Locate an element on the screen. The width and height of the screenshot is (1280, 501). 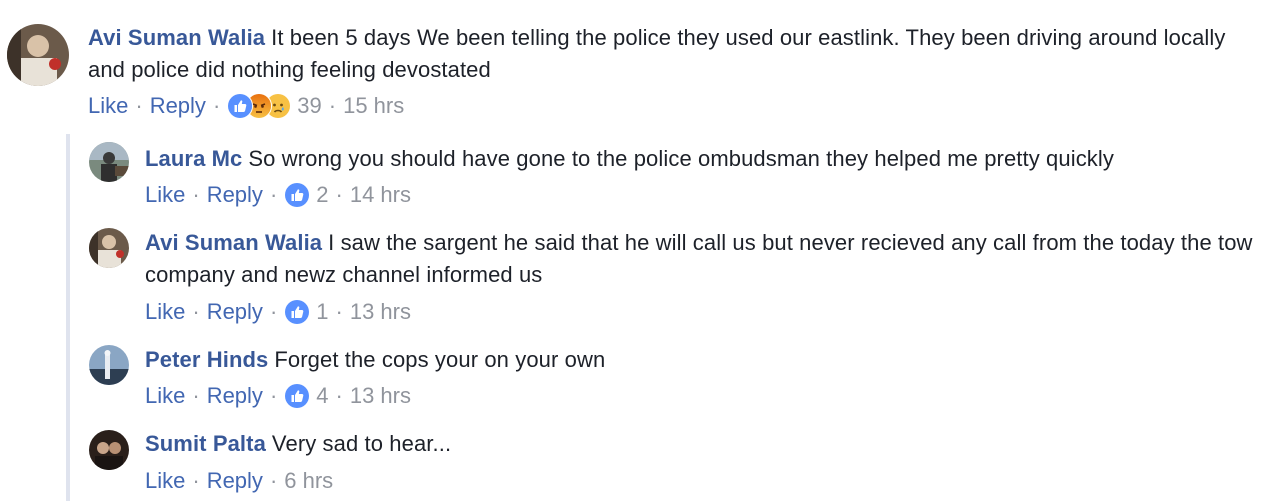
comment-actions: Like · Reply · 6 hrs is located at coordinates (239, 481).